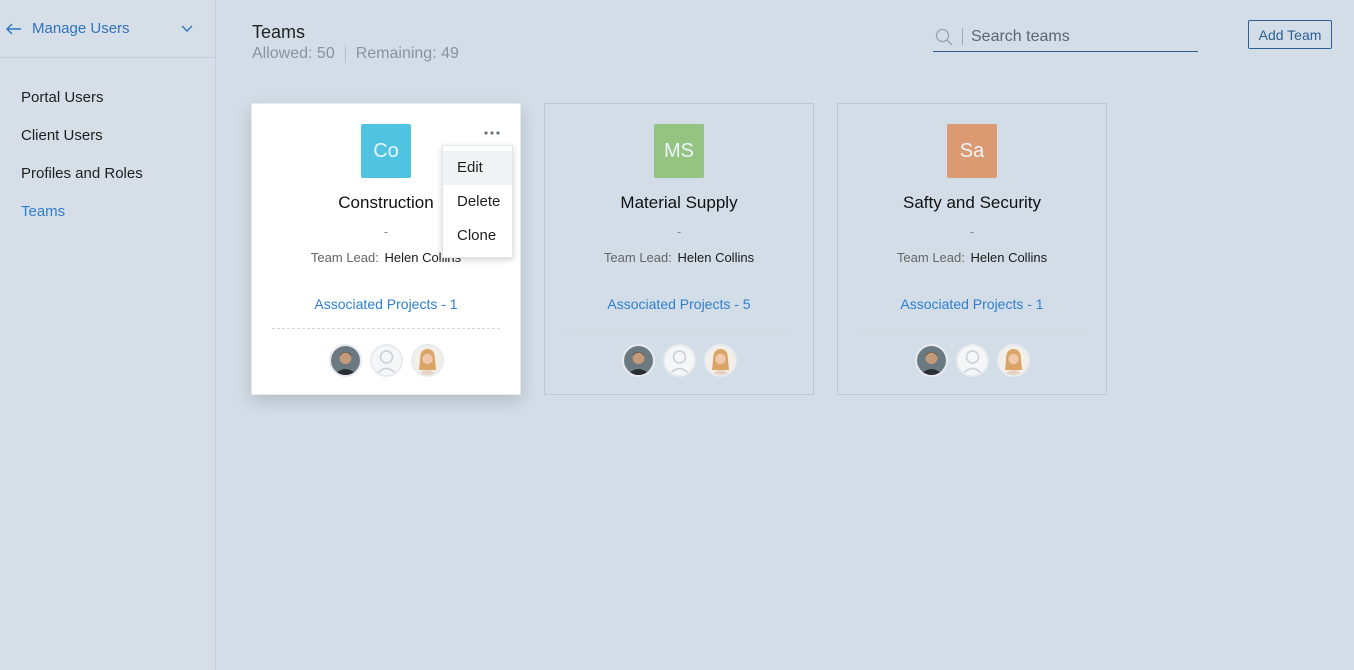  I want to click on menu-item-edit: Edit, so click(477, 168).